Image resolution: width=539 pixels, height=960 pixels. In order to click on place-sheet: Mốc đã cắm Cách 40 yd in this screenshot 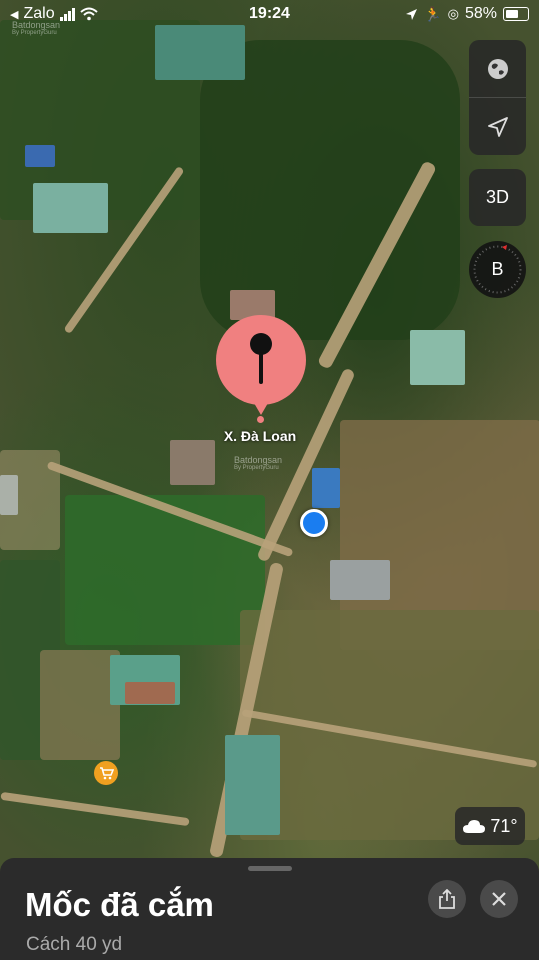, I will do `click(269, 909)`.